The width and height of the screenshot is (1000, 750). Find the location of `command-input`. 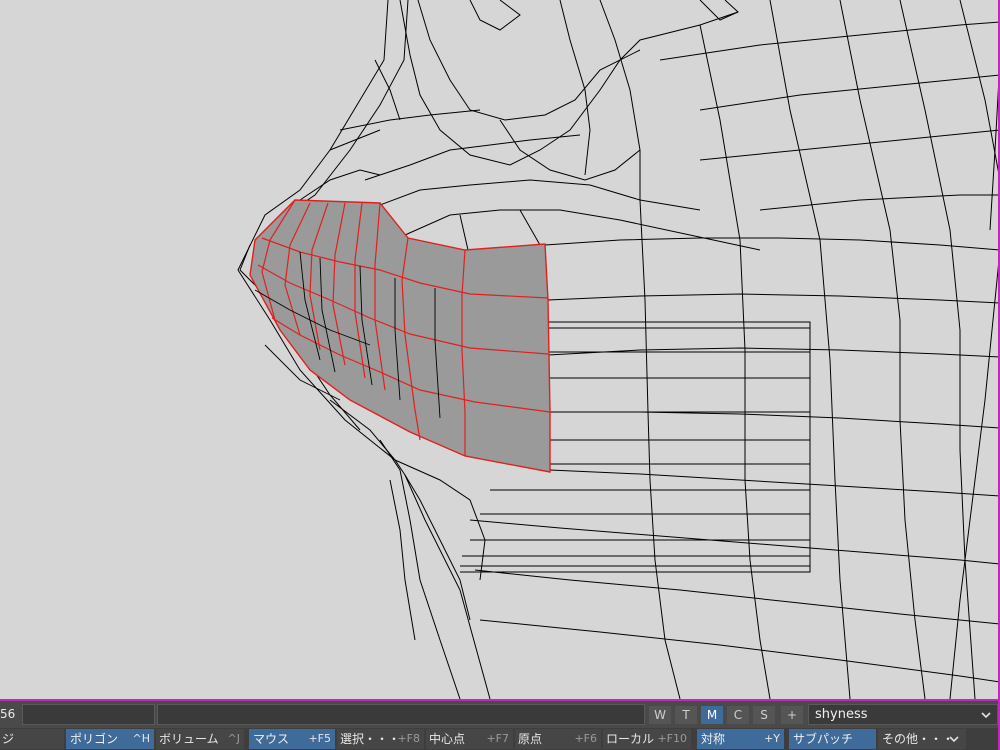

command-input is located at coordinates (88, 714).